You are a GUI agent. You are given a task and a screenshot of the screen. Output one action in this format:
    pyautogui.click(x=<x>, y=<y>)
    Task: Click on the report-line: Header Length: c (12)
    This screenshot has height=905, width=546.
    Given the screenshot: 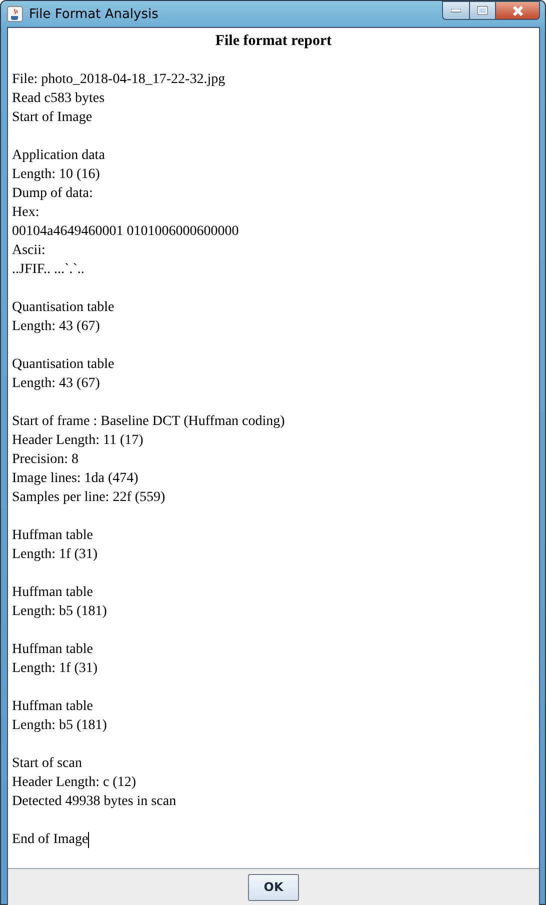 What is the action you would take?
    pyautogui.click(x=74, y=783)
    